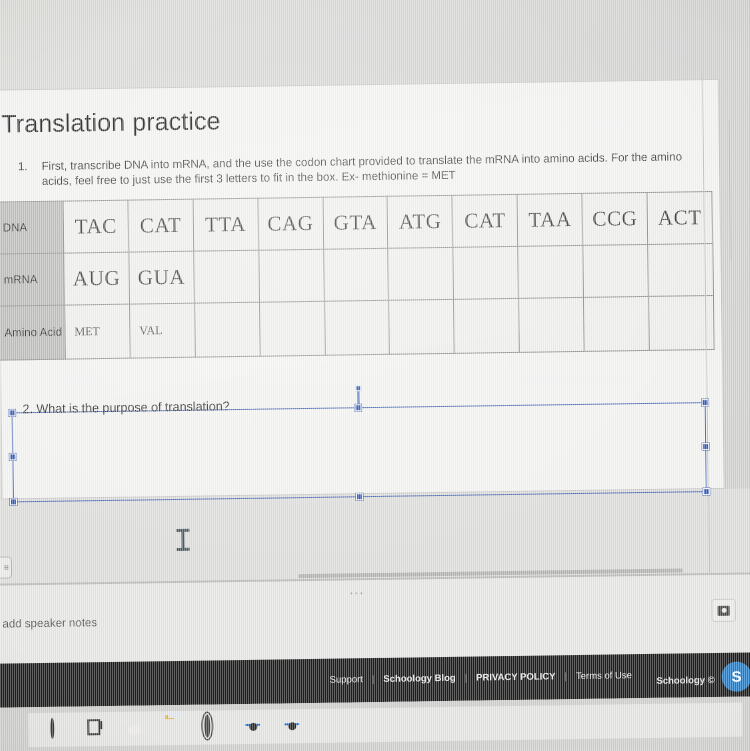  Describe the element at coordinates (58, 728) in the screenshot. I see `search-icon` at that location.